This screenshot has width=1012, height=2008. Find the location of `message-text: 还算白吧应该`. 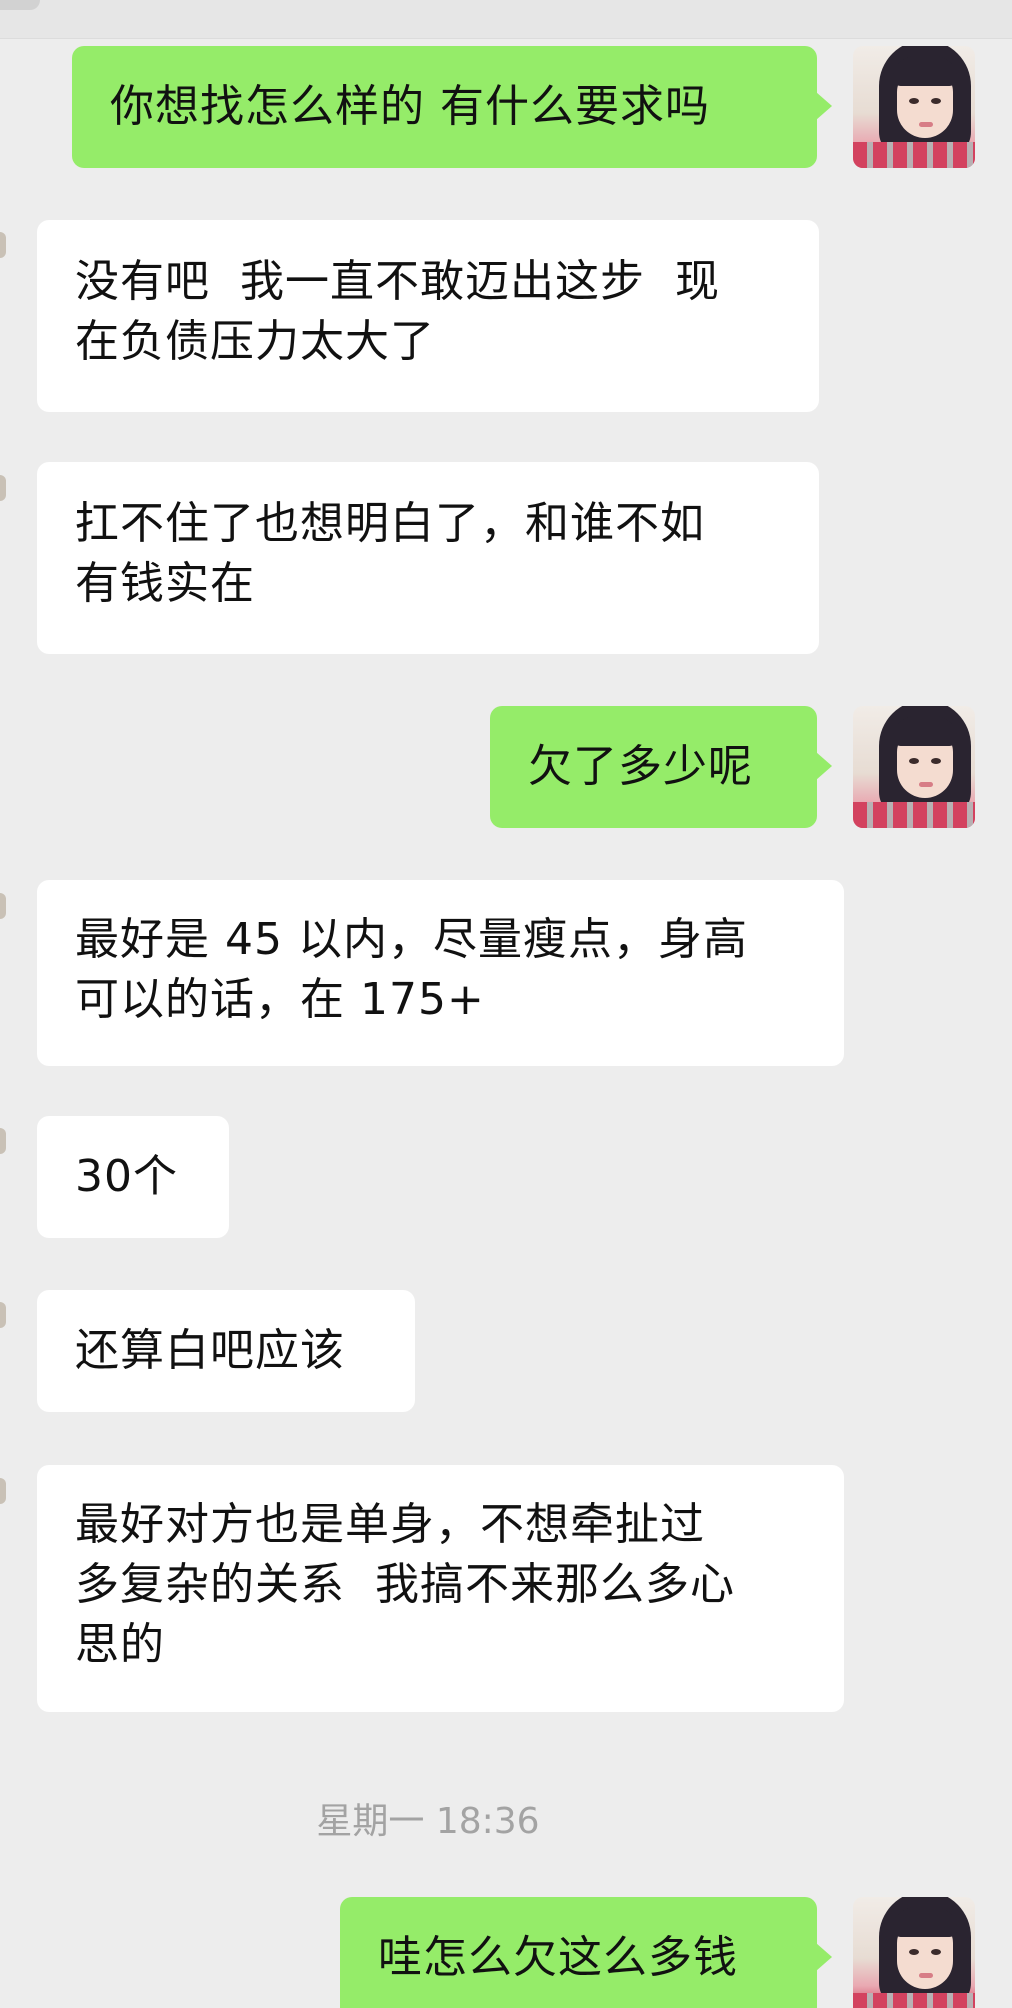

message-text: 还算白吧应该 is located at coordinates (210, 1350).